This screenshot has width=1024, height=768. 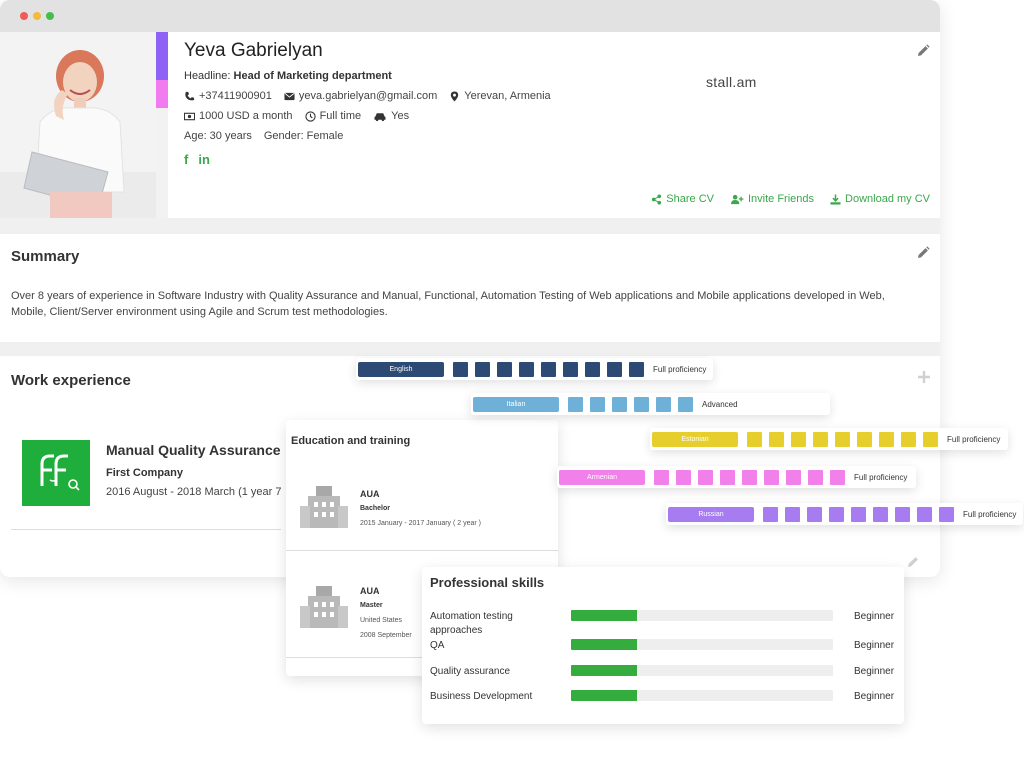 What do you see at coordinates (186, 159) in the screenshot?
I see `facebook-icon: f` at bounding box center [186, 159].